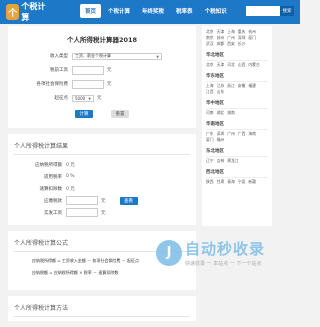 Image resolution: width=320 pixels, height=327 pixels. Describe the element at coordinates (210, 65) in the screenshot. I see `city-link: 北京` at that location.